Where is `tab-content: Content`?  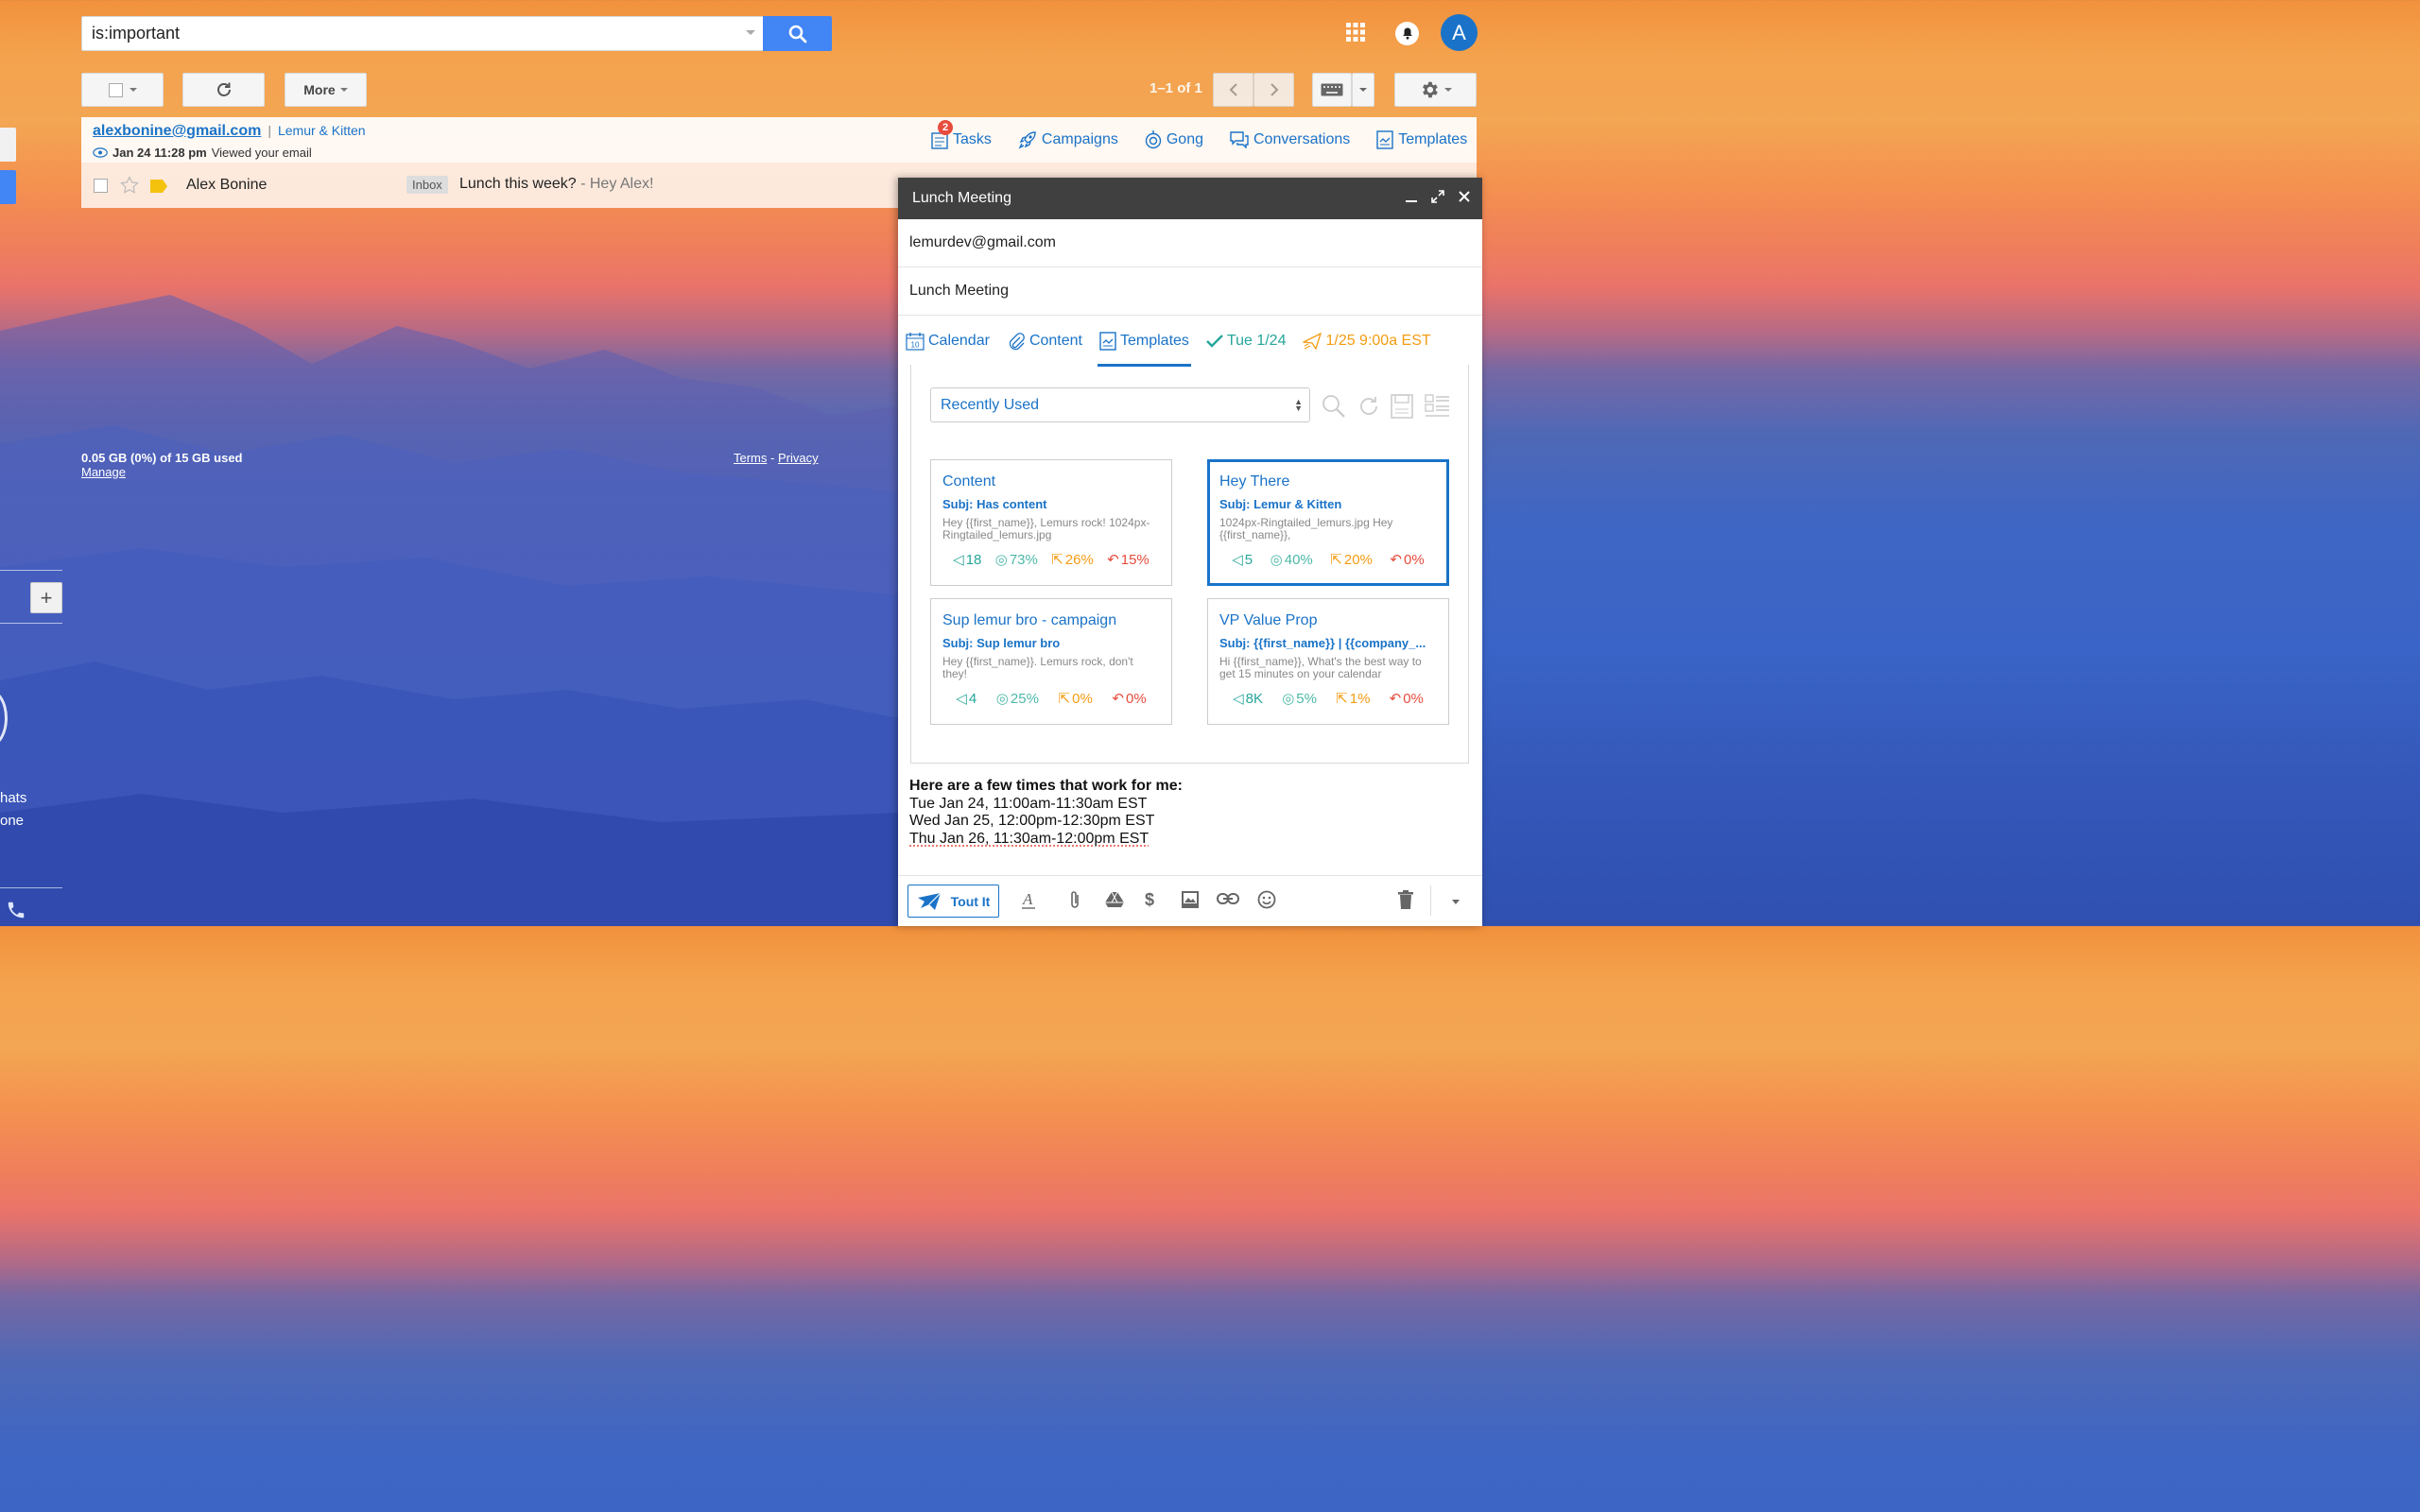 tab-content: Content is located at coordinates (1044, 341).